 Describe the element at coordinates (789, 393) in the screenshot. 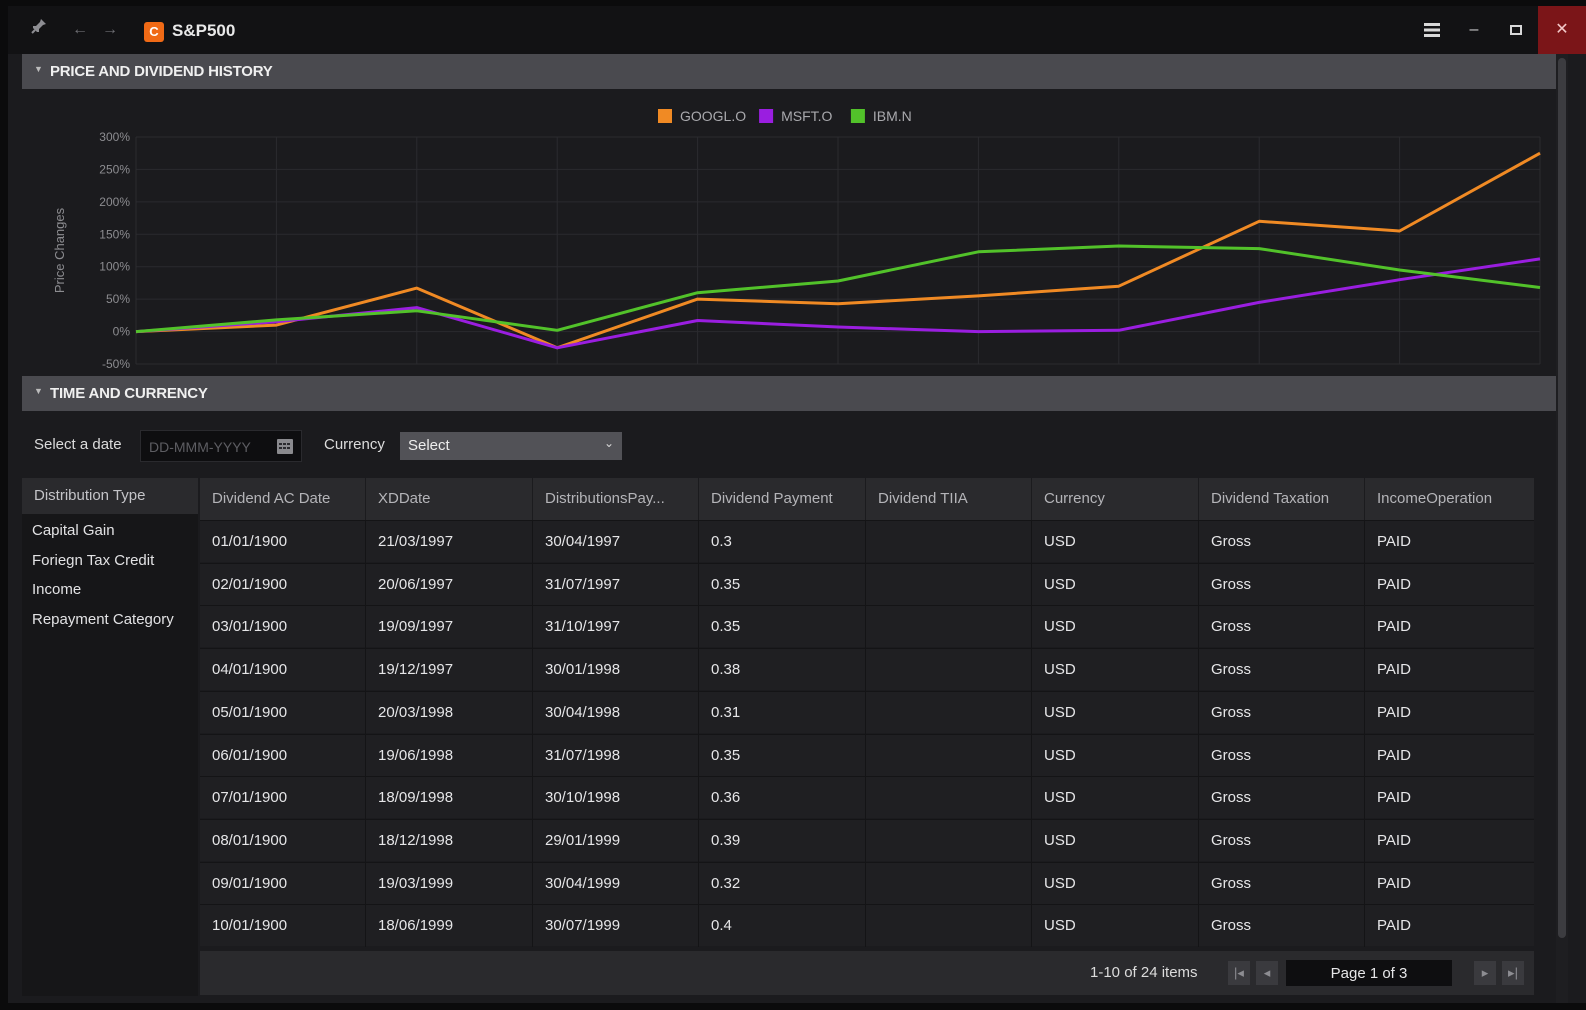

I see `section-header-time-currency: ▼ TIME AND CURRENCY` at that location.